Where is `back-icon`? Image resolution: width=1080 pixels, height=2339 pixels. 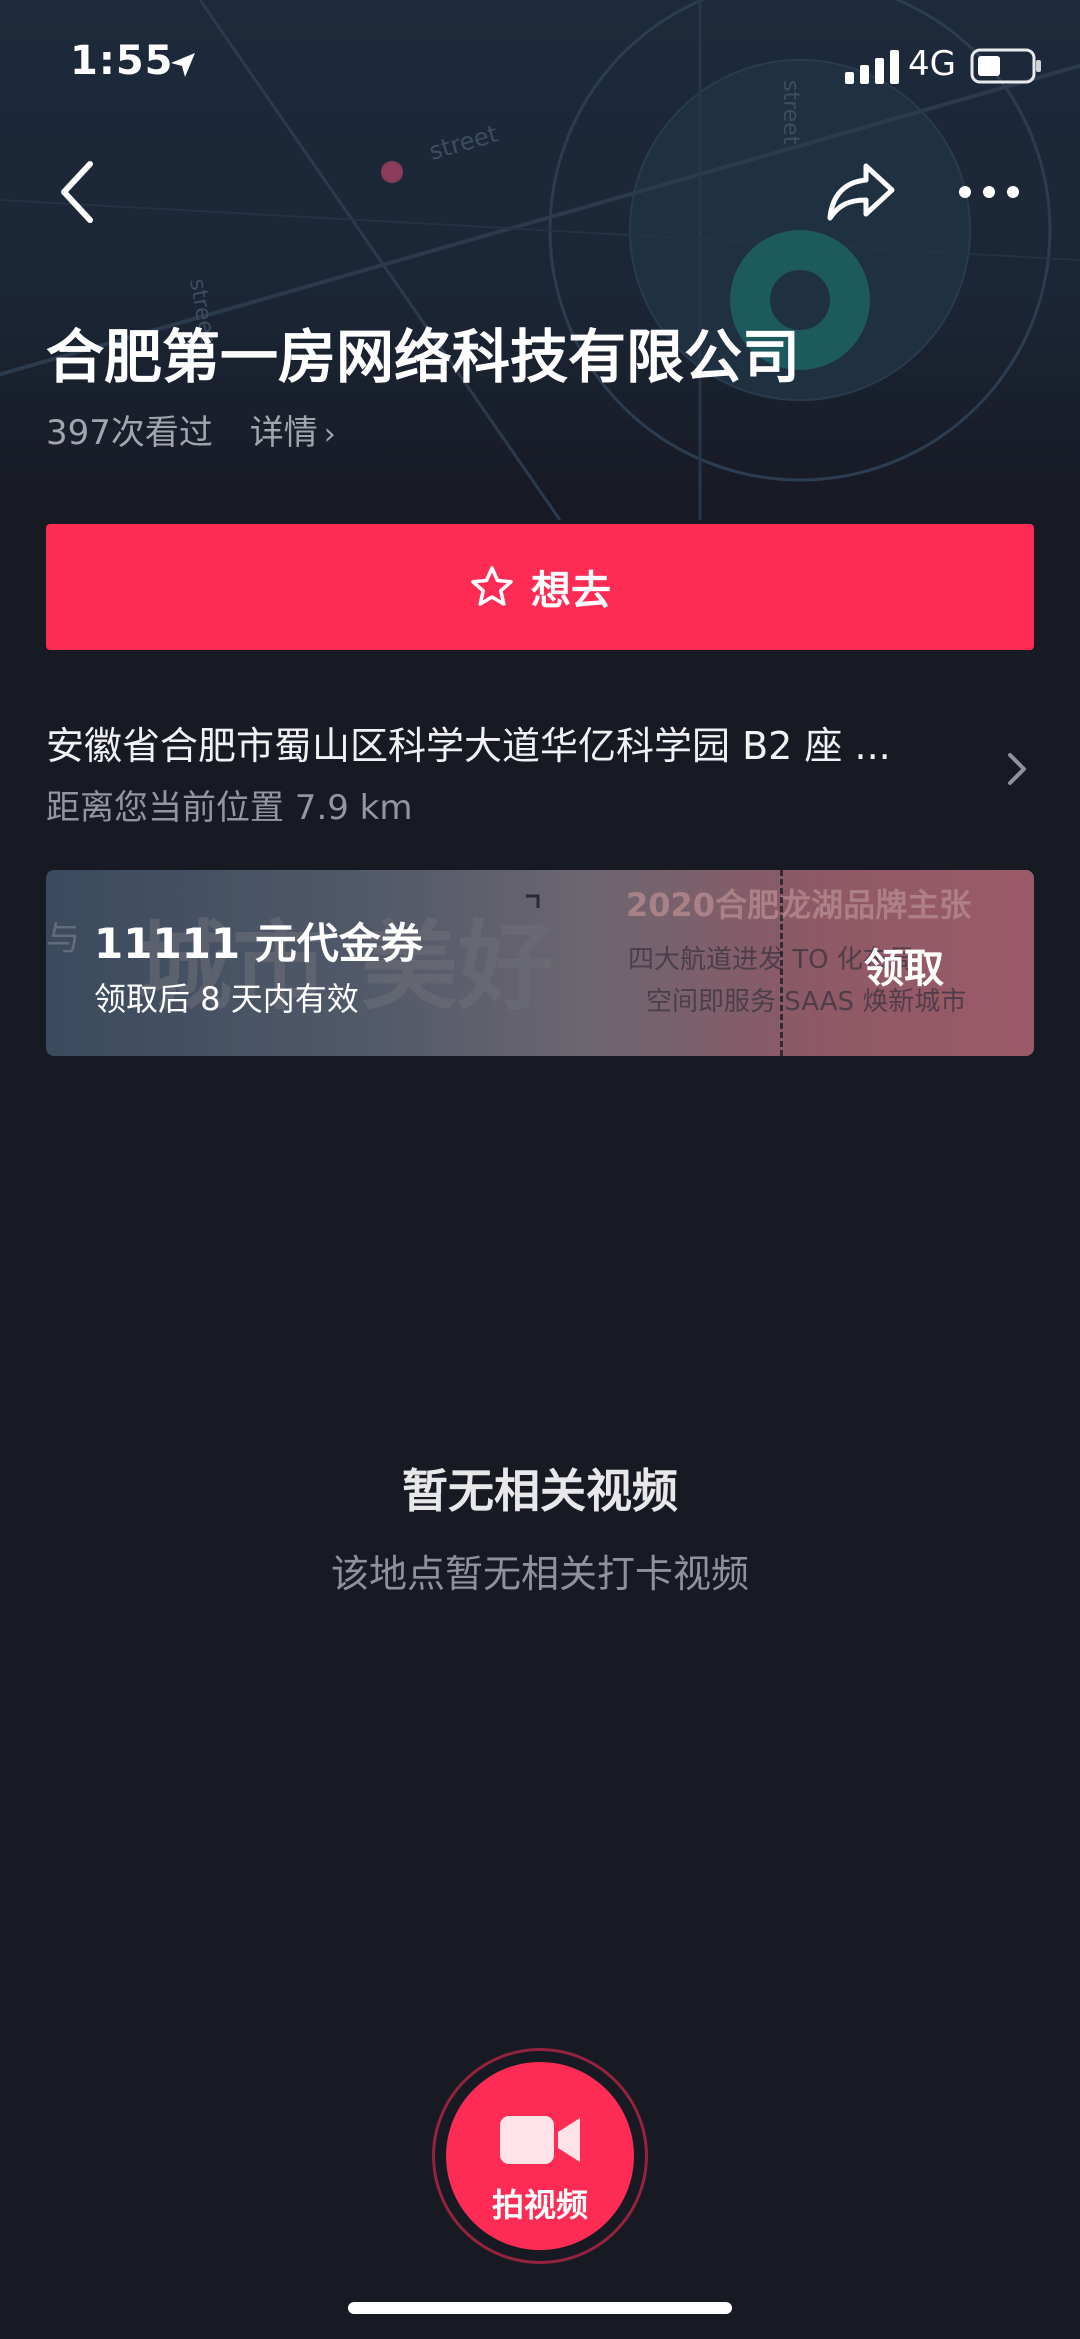 back-icon is located at coordinates (78, 192).